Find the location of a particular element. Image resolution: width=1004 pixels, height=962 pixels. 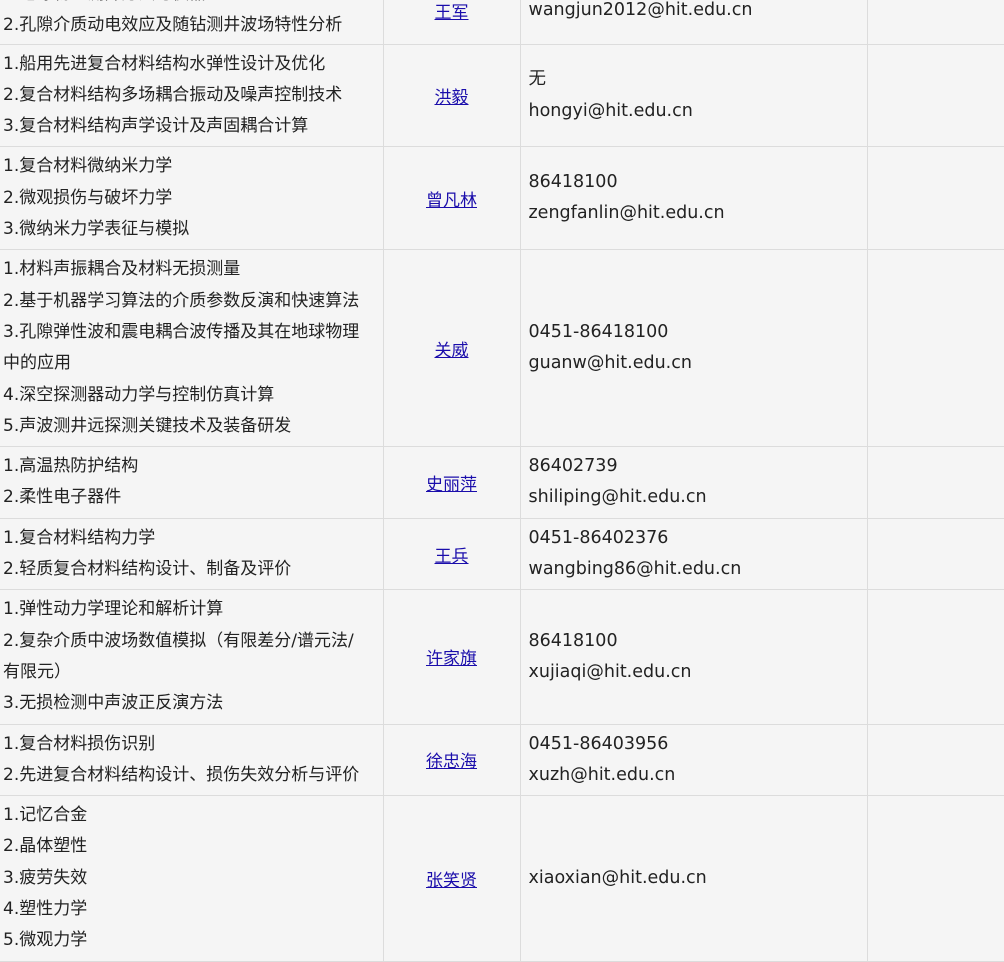

name-cell: 许家旗 is located at coordinates (451, 657).